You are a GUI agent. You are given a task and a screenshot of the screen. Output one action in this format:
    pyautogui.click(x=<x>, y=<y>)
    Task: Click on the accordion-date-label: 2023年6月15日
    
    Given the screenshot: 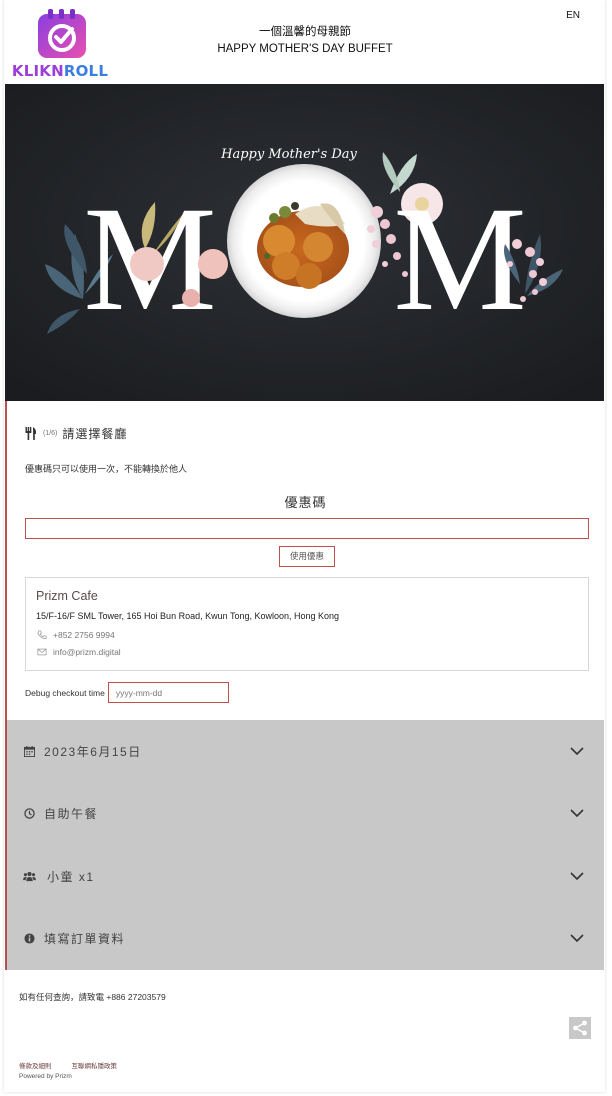 What is the action you would take?
    pyautogui.click(x=93, y=751)
    